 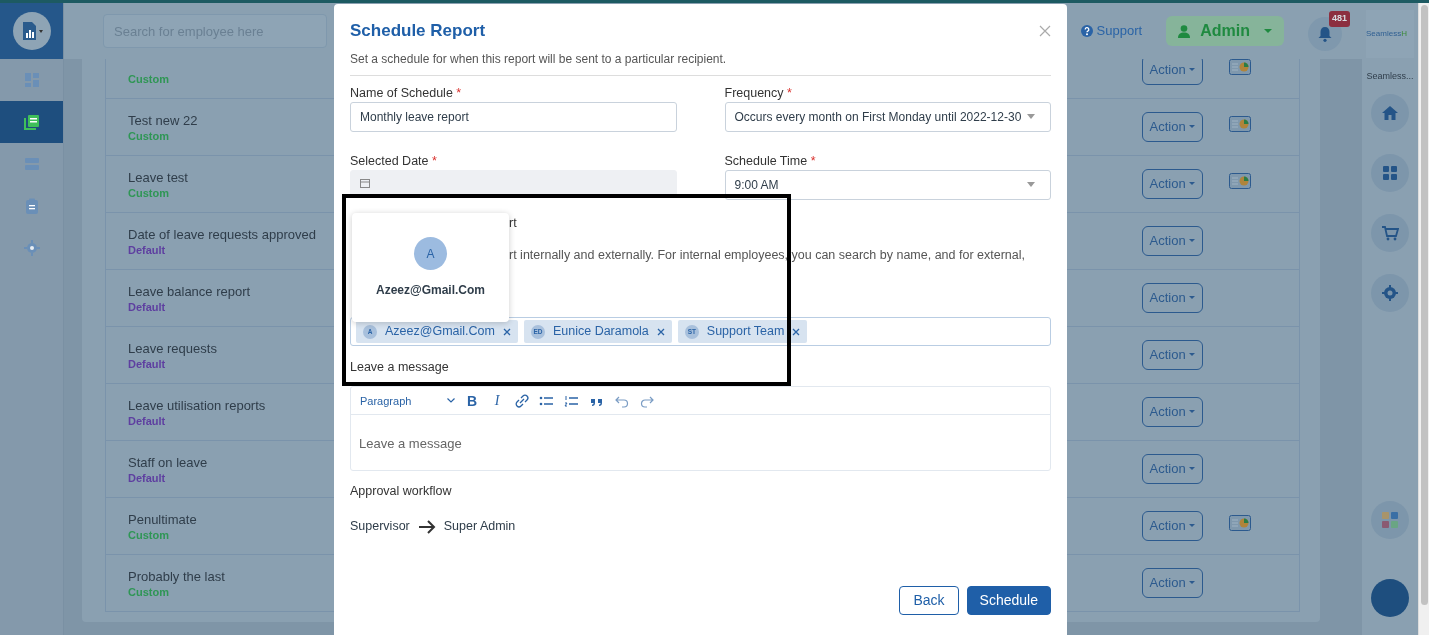 What do you see at coordinates (1325, 34) in the screenshot?
I see `bell-icon` at bounding box center [1325, 34].